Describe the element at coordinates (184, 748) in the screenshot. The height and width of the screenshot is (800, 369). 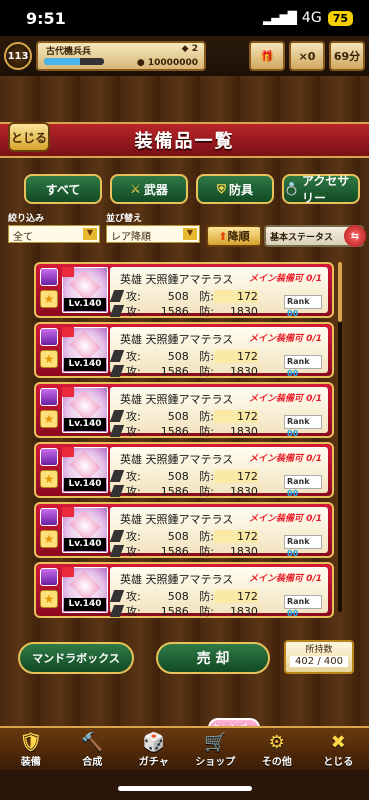
I see `bottom-nav: 🛡 装備 🔨 合成 🎲 ガチャ 🛒 ショップ ⚙ その他 ✖ とじる` at that location.